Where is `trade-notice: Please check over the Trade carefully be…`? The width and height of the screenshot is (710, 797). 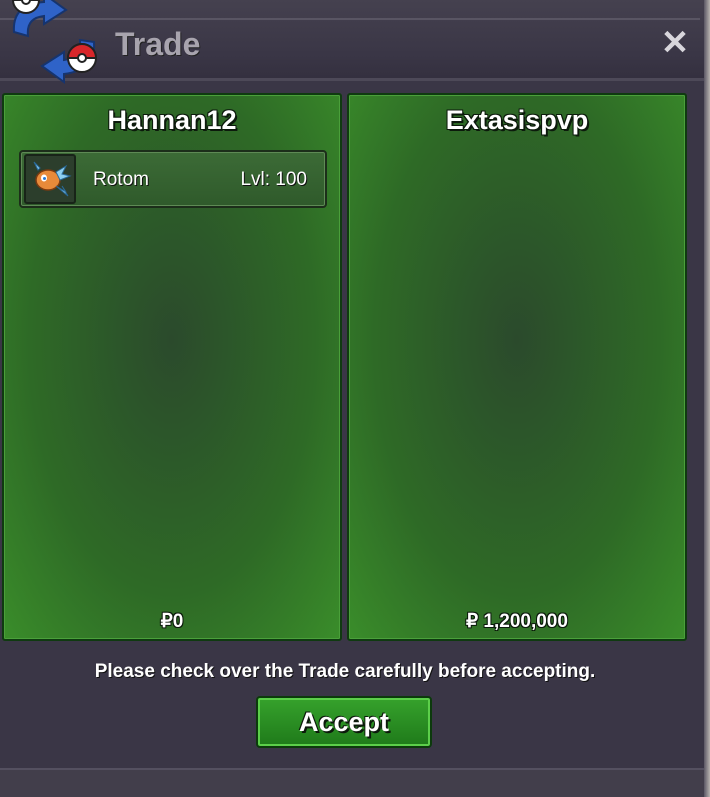 trade-notice: Please check over the Trade carefully be… is located at coordinates (345, 671).